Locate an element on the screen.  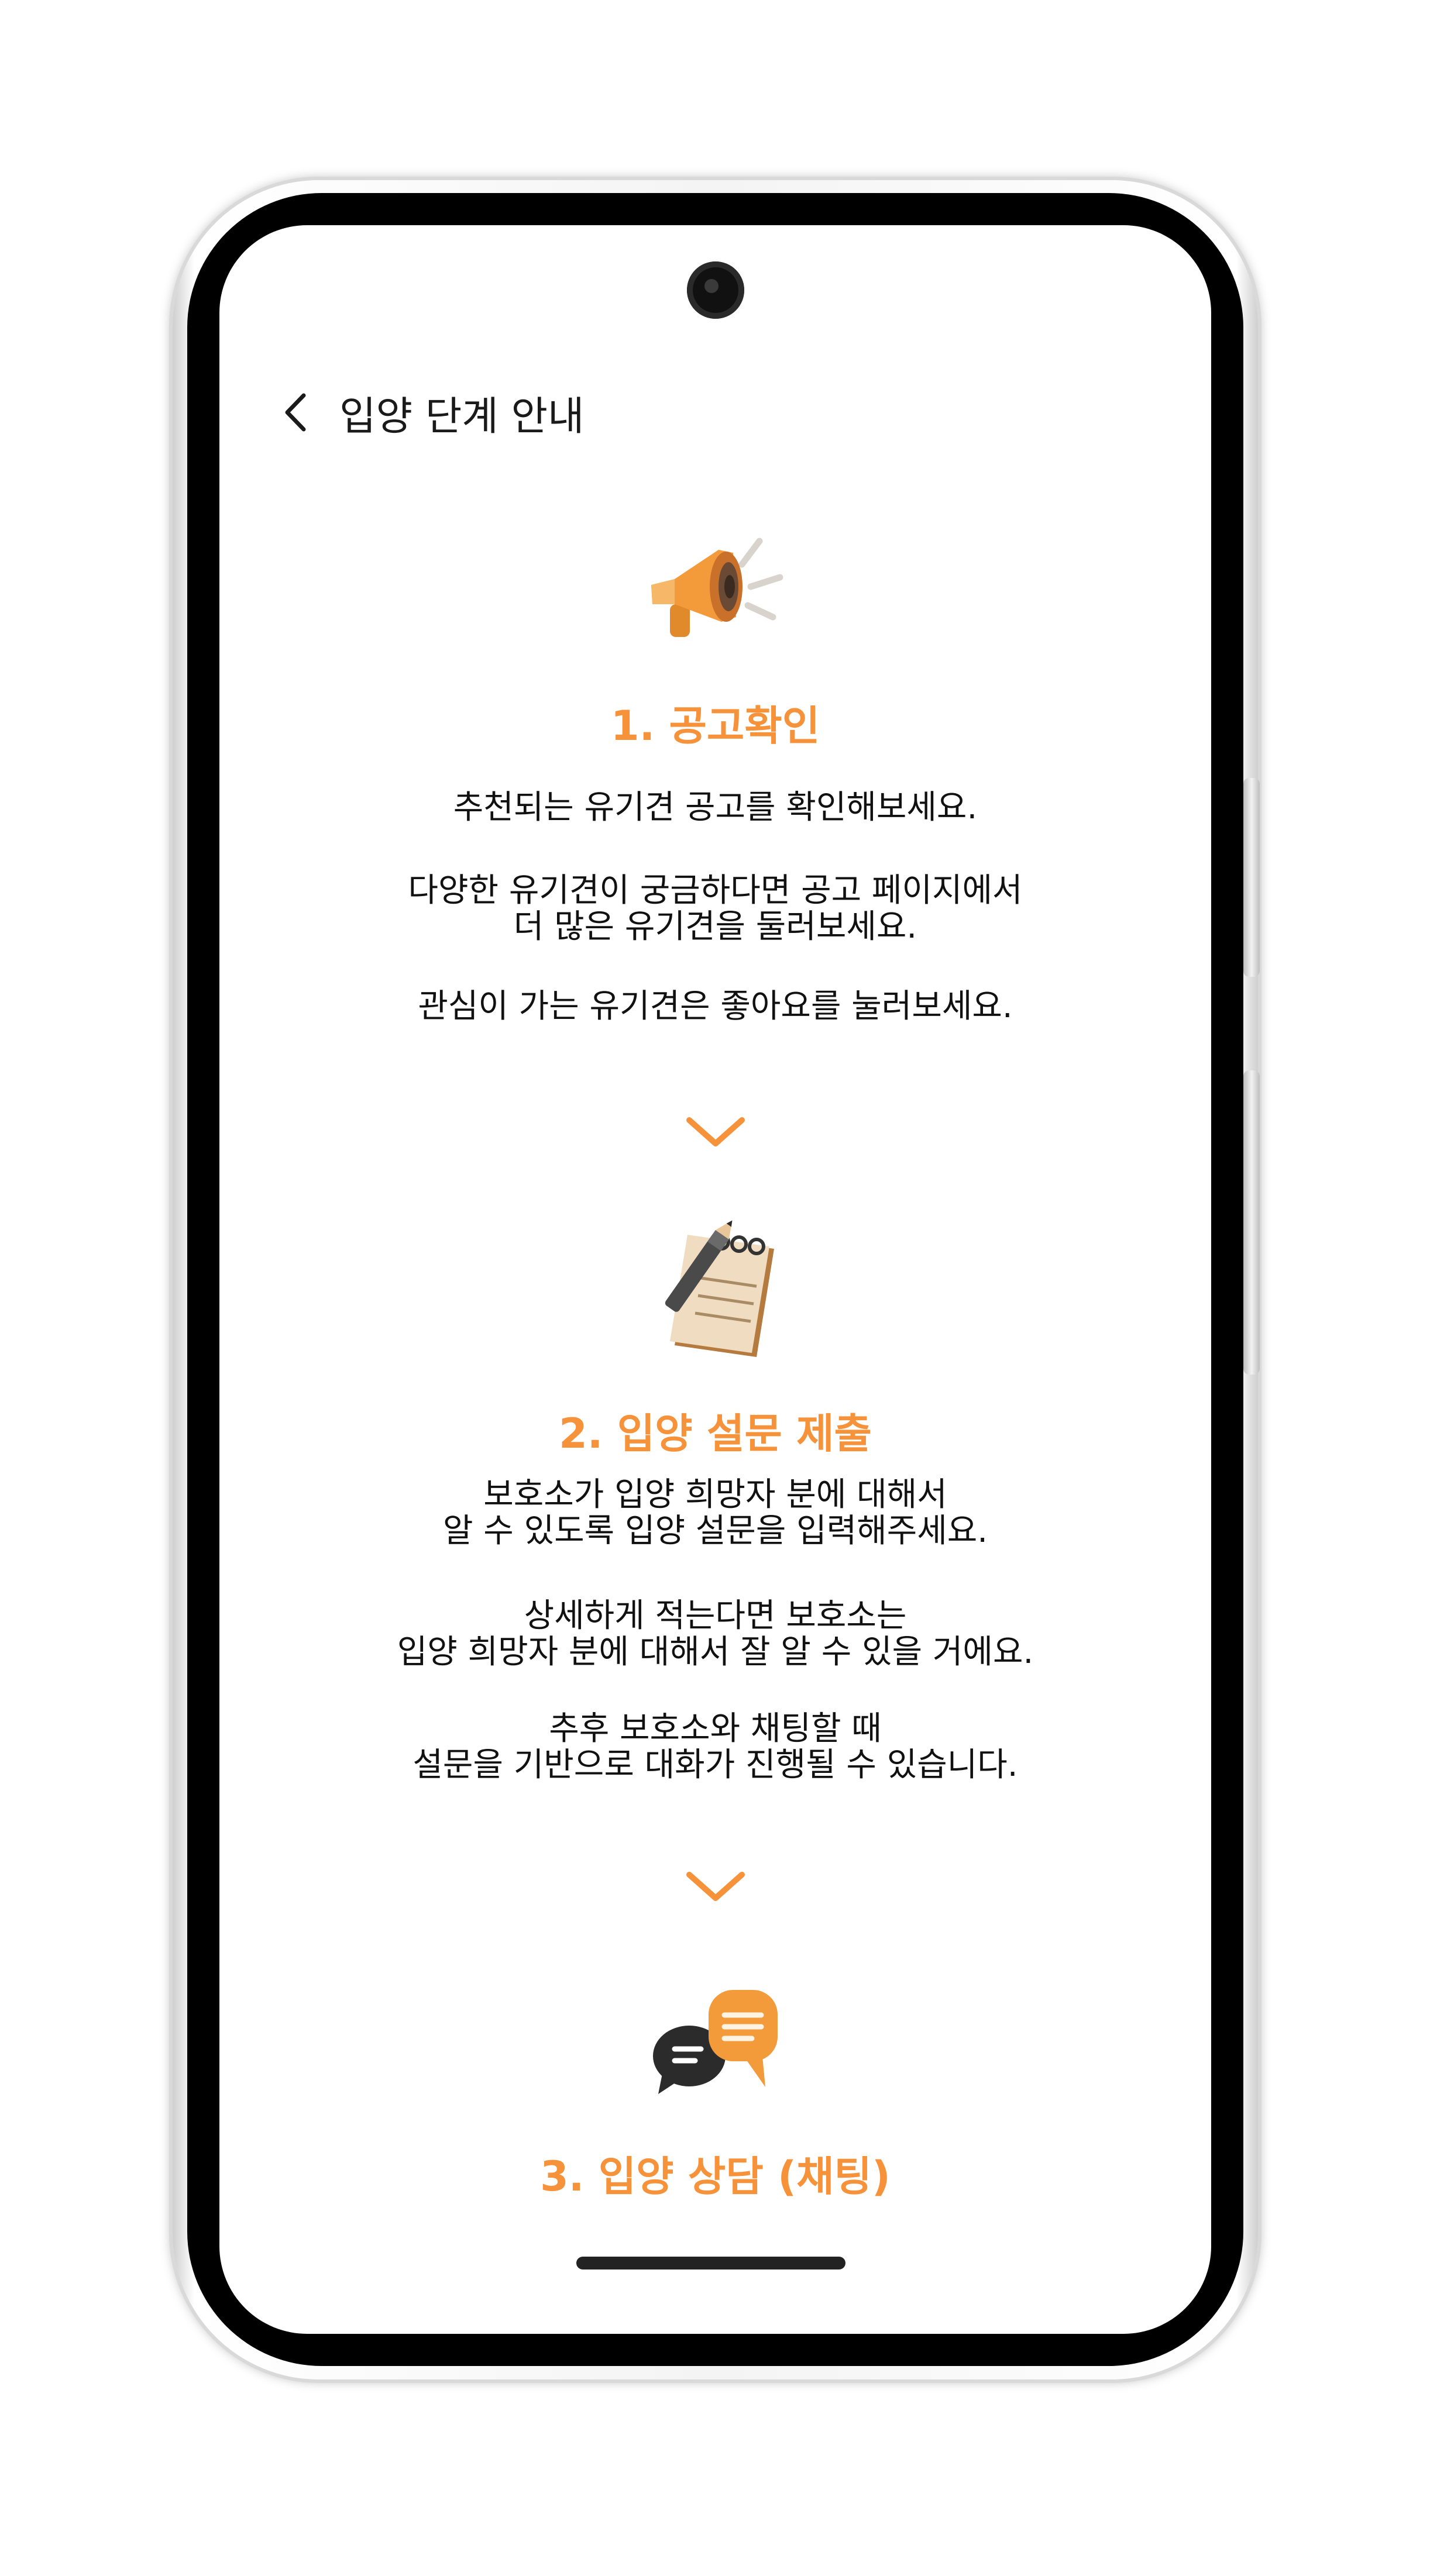
step-2-line: 알 수 있도록 입양 설문을 입력해주세요. is located at coordinates (715, 1531).